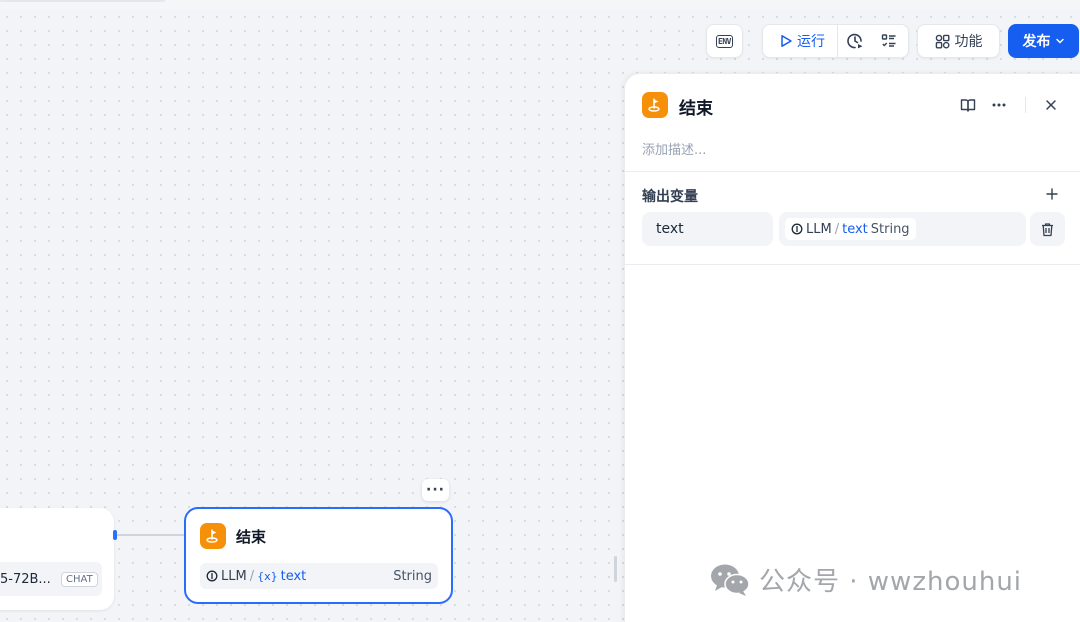 The height and width of the screenshot is (622, 1080). I want to click on checklist-icon, so click(888, 40).